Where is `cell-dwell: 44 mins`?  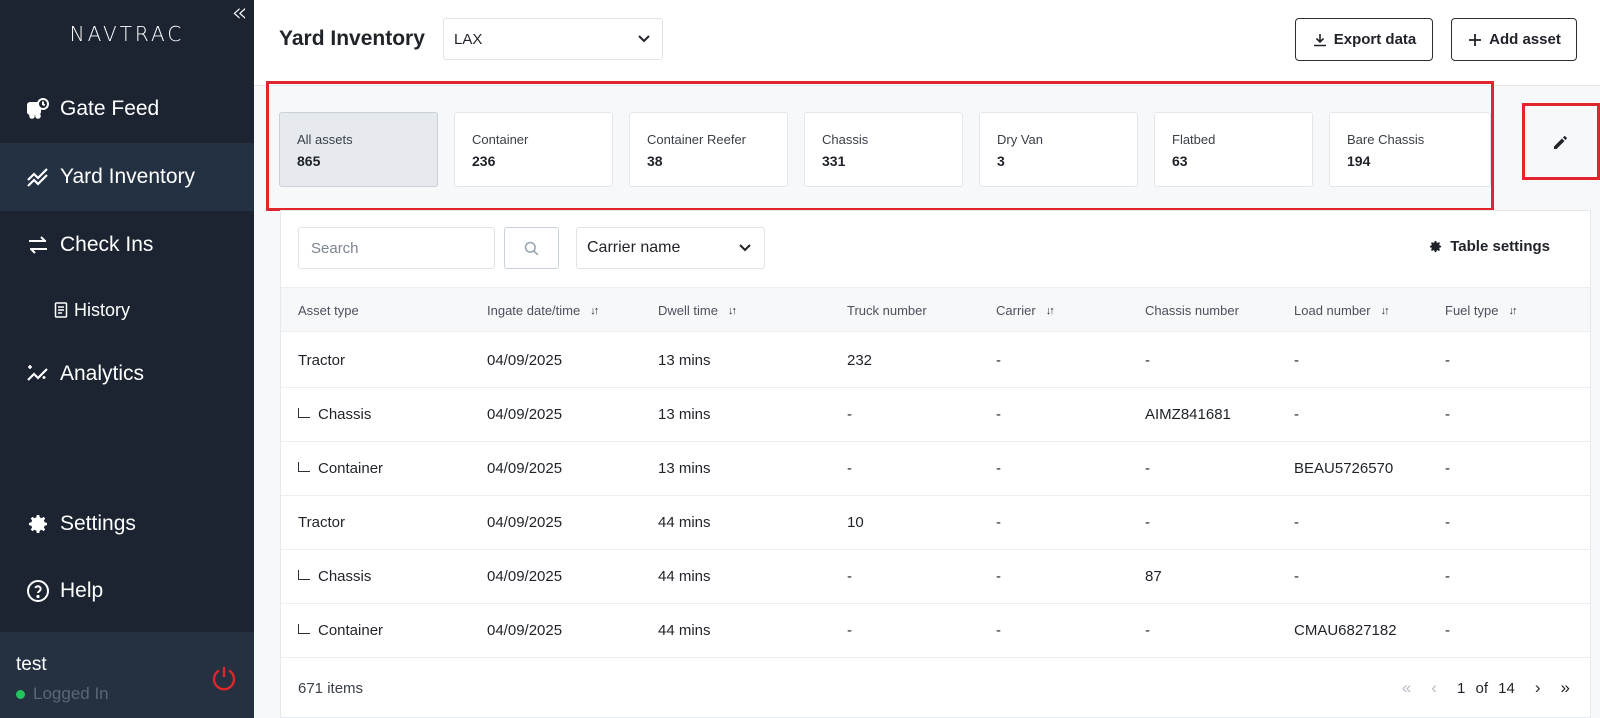 cell-dwell: 44 mins is located at coordinates (684, 630).